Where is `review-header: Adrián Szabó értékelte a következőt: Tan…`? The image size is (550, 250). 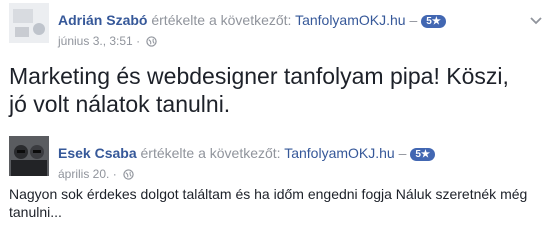
review-header: Adrián Szabó értékelte a következőt: Tan… is located at coordinates (252, 20).